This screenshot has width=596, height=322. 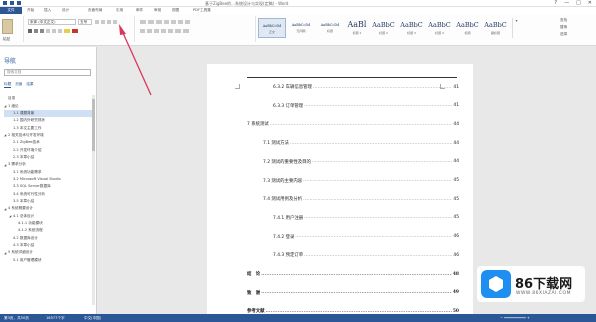 What do you see at coordinates (48, 105) in the screenshot?
I see `nav-tree-item: ◢ 1 绪论` at bounding box center [48, 105].